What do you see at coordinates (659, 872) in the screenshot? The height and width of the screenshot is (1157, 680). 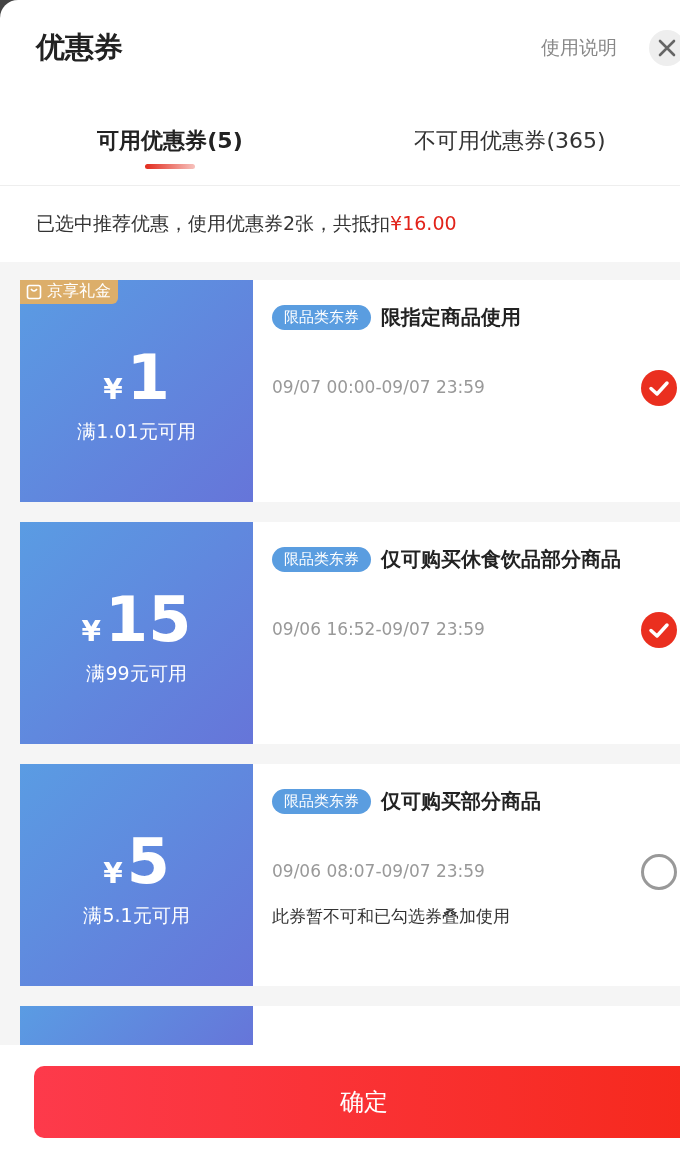 I see `radio-circle-icon` at bounding box center [659, 872].